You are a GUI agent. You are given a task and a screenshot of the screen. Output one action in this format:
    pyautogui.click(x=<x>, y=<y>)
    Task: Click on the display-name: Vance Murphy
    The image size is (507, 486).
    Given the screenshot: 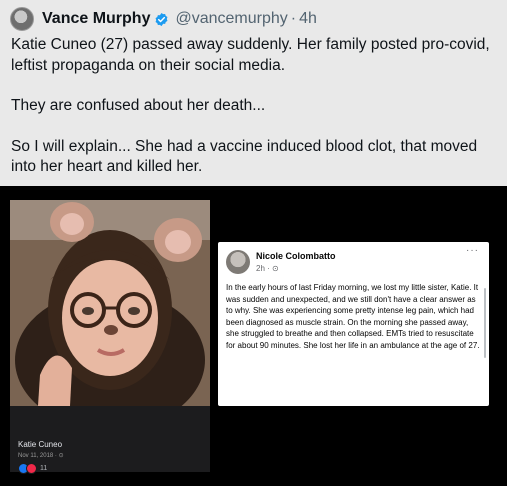 What is the action you would take?
    pyautogui.click(x=96, y=19)
    